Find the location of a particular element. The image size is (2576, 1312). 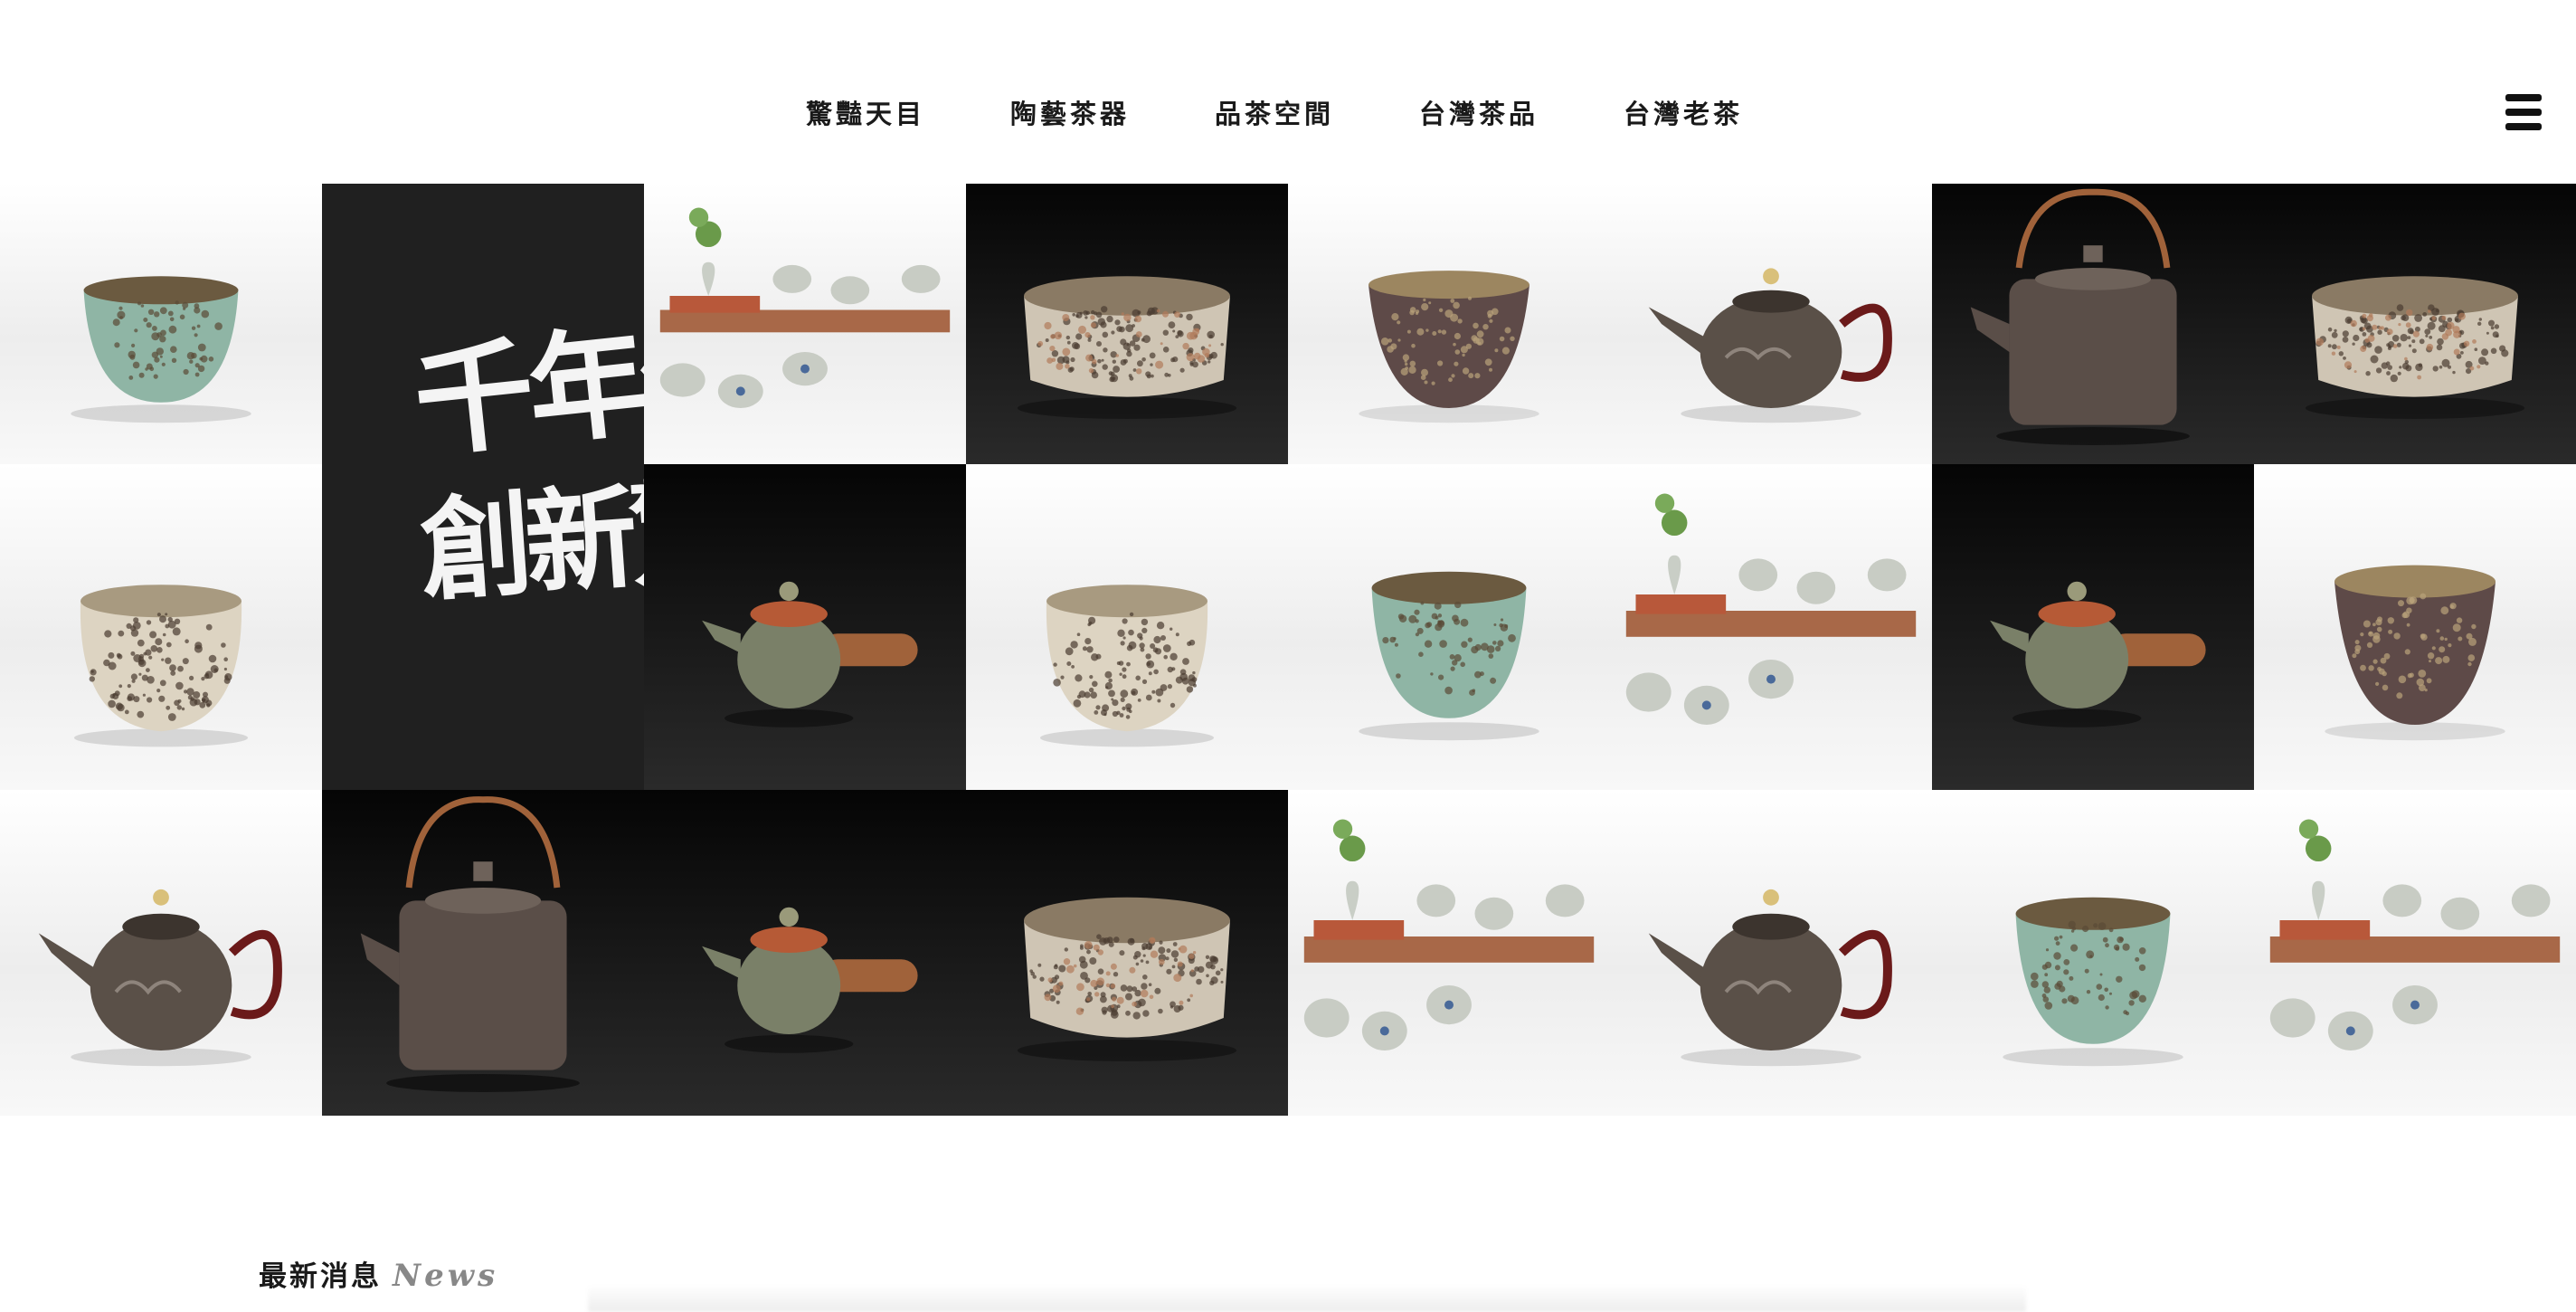

nav-item-tea-space: 品茶空間 is located at coordinates (1275, 112).